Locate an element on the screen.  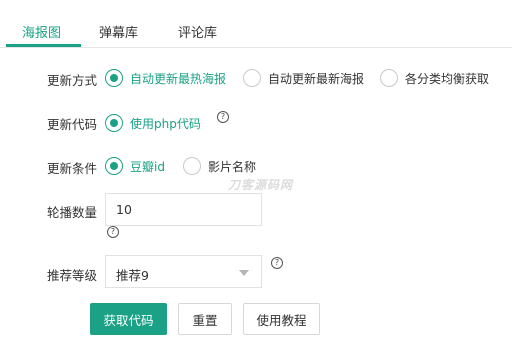
radio-douban-id: 豆瓣id is located at coordinates (135, 166).